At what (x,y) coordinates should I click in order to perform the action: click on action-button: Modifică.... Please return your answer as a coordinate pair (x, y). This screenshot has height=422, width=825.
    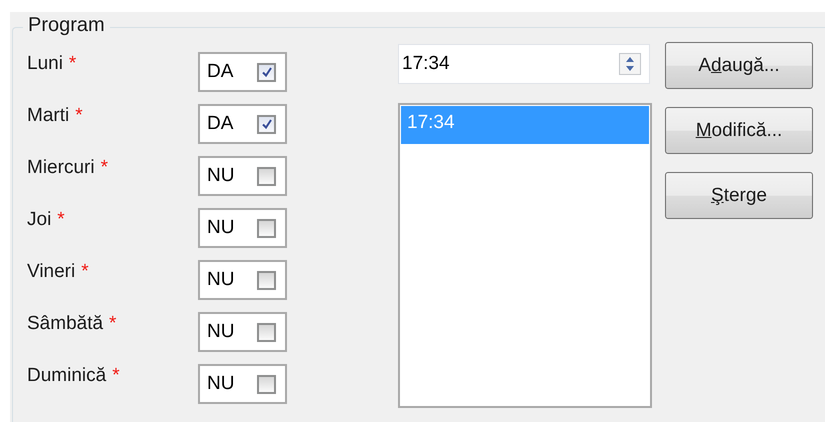
    Looking at the image, I should click on (739, 130).